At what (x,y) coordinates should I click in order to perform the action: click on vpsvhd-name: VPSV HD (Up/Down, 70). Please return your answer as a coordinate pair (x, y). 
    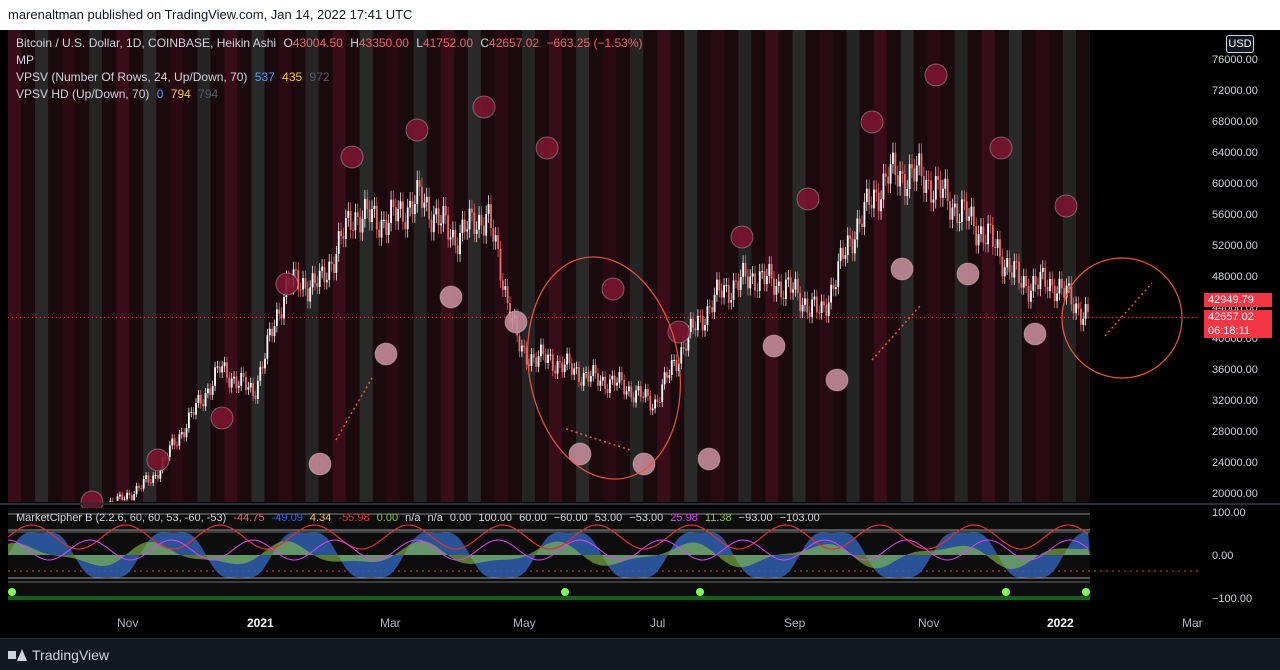
    Looking at the image, I should click on (83, 94).